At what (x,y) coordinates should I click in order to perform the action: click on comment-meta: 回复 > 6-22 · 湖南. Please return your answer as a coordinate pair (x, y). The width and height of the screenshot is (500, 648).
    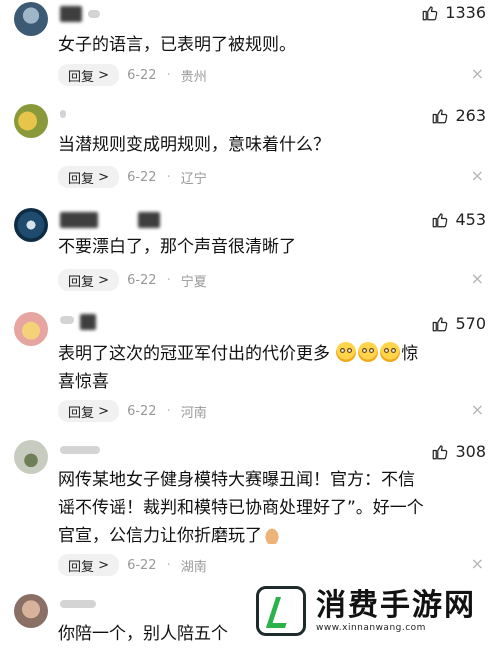
    Looking at the image, I should click on (132, 565).